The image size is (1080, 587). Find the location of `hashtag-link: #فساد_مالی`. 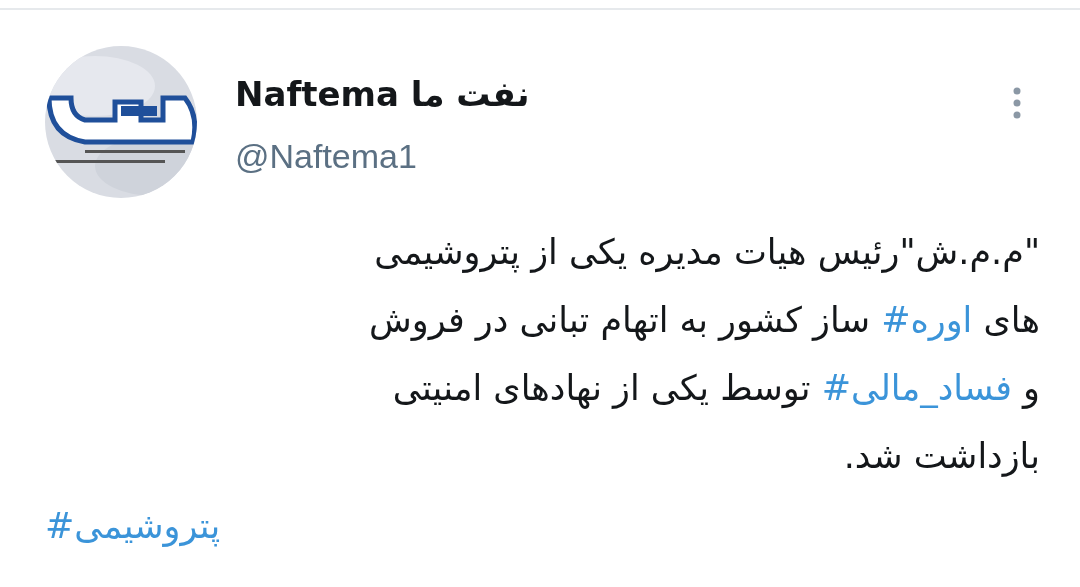

hashtag-link: #فساد_مالی is located at coordinates (916, 388).